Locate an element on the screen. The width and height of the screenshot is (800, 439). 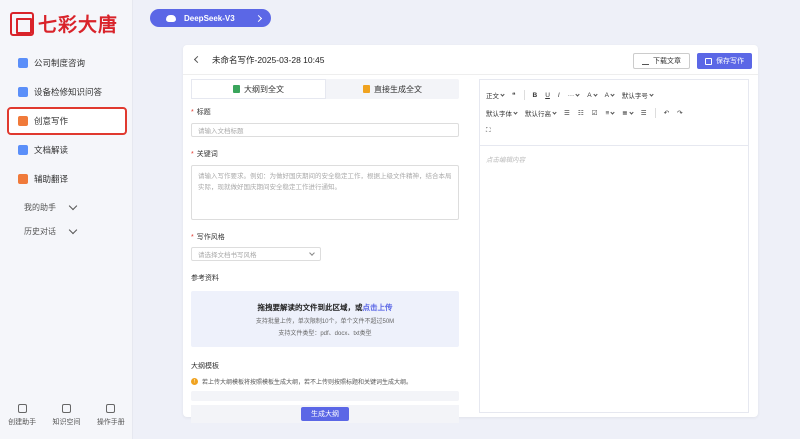
quote-button: ❝ is located at coordinates (514, 95).